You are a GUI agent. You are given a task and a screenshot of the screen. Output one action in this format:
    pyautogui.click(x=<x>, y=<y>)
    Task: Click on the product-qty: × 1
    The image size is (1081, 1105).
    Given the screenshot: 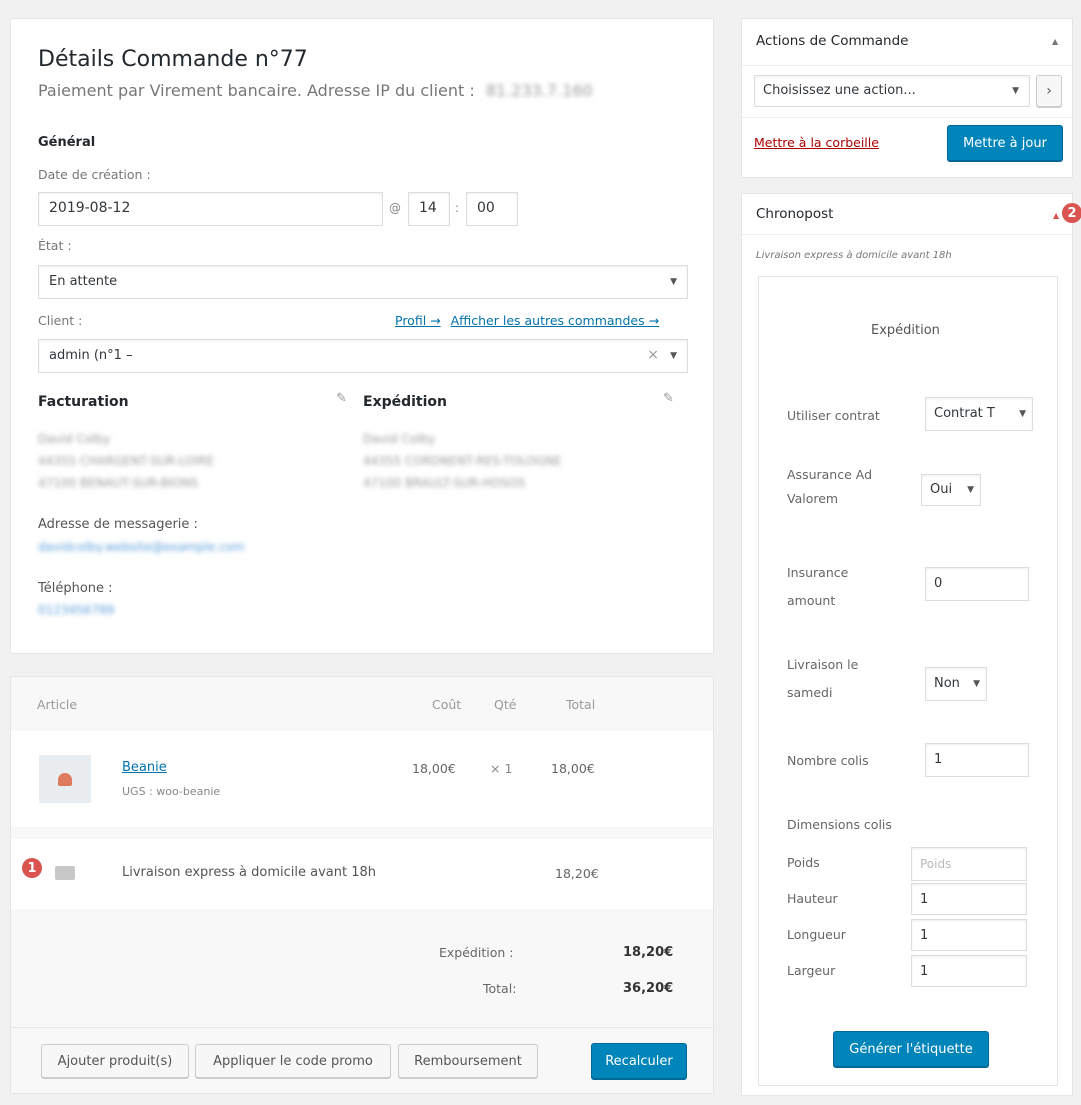 What is the action you would take?
    pyautogui.click(x=501, y=768)
    